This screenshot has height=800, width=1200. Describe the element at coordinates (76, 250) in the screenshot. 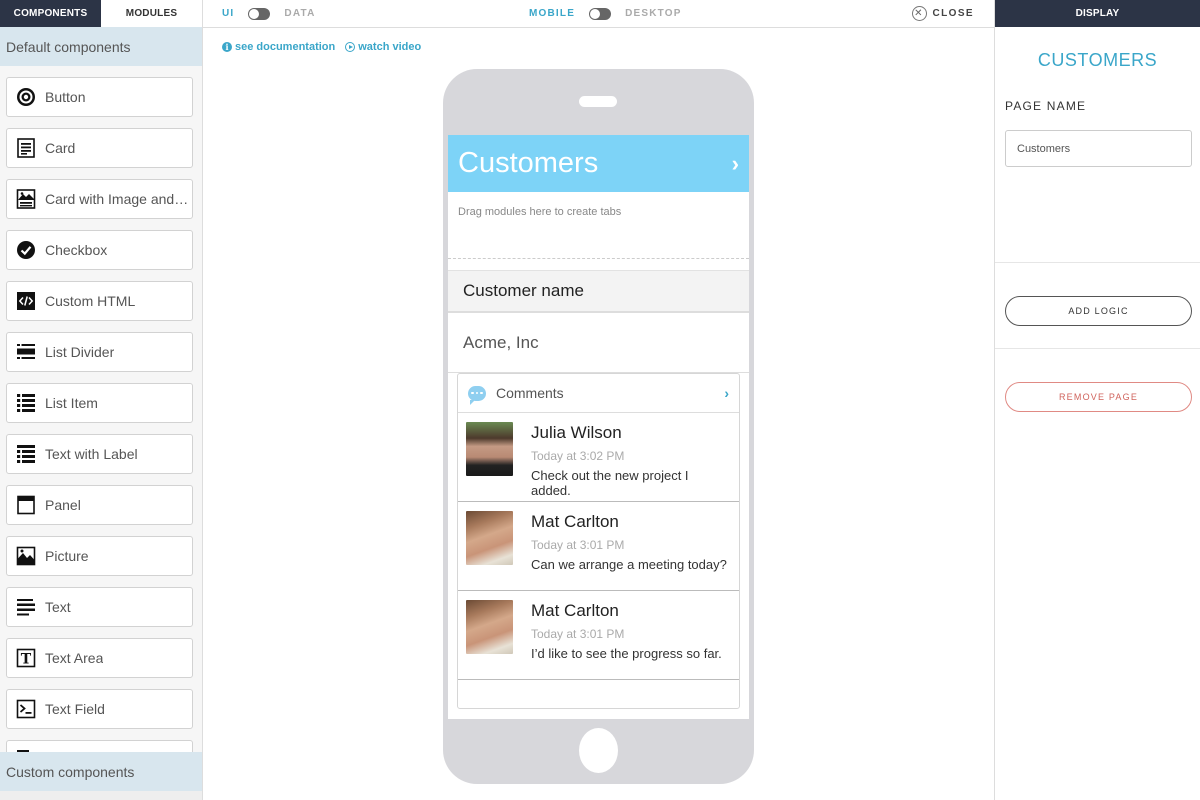

I see `component-label: Checkbox` at that location.